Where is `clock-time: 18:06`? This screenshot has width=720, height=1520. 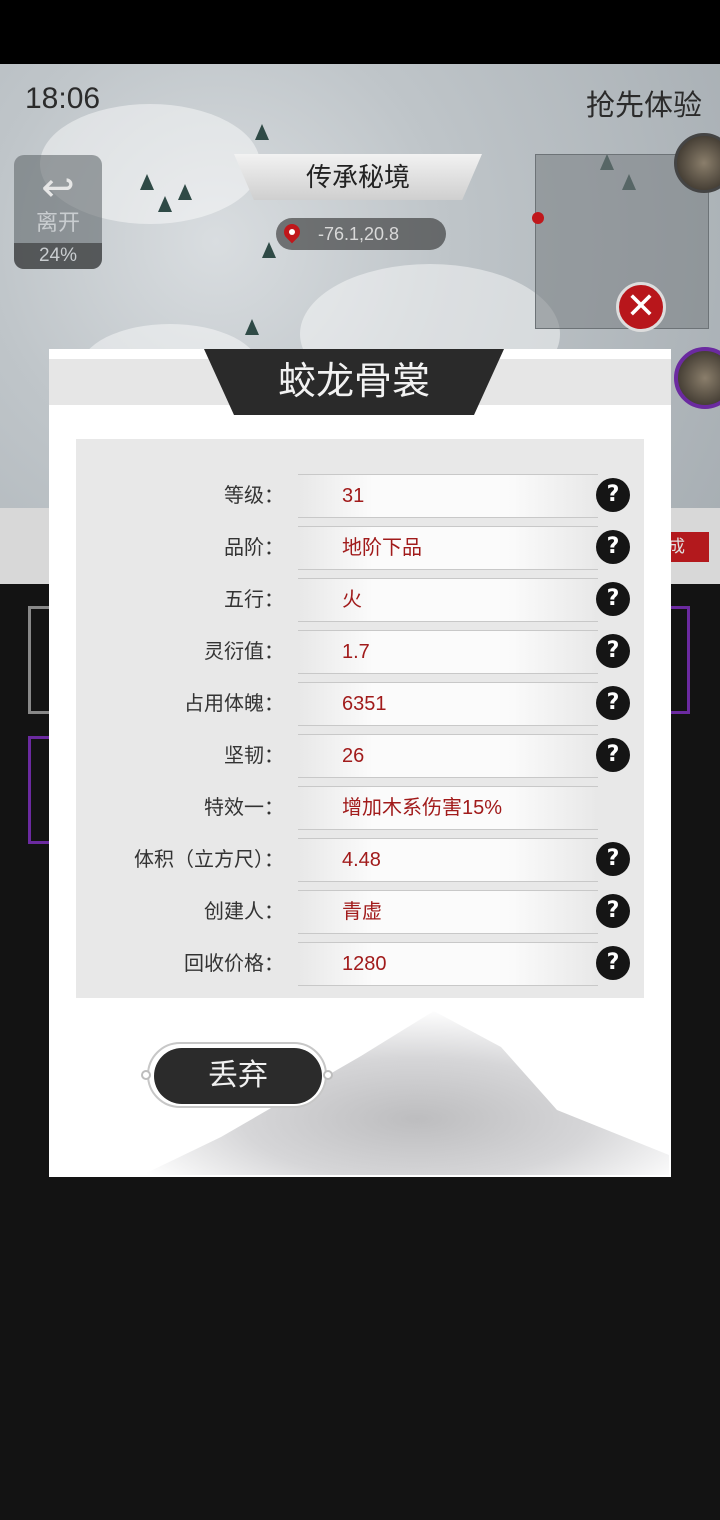 clock-time: 18:06 is located at coordinates (63, 98).